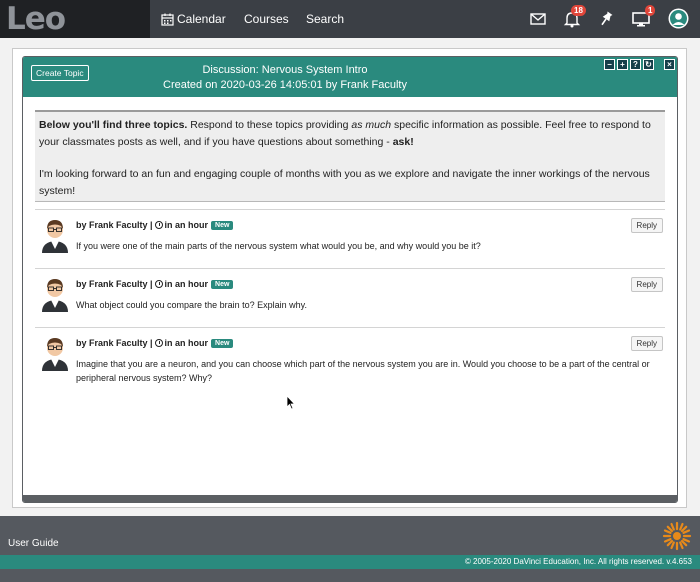 This screenshot has width=700, height=582. What do you see at coordinates (350, 498) in the screenshot?
I see `dialog-bottom-bar` at bounding box center [350, 498].